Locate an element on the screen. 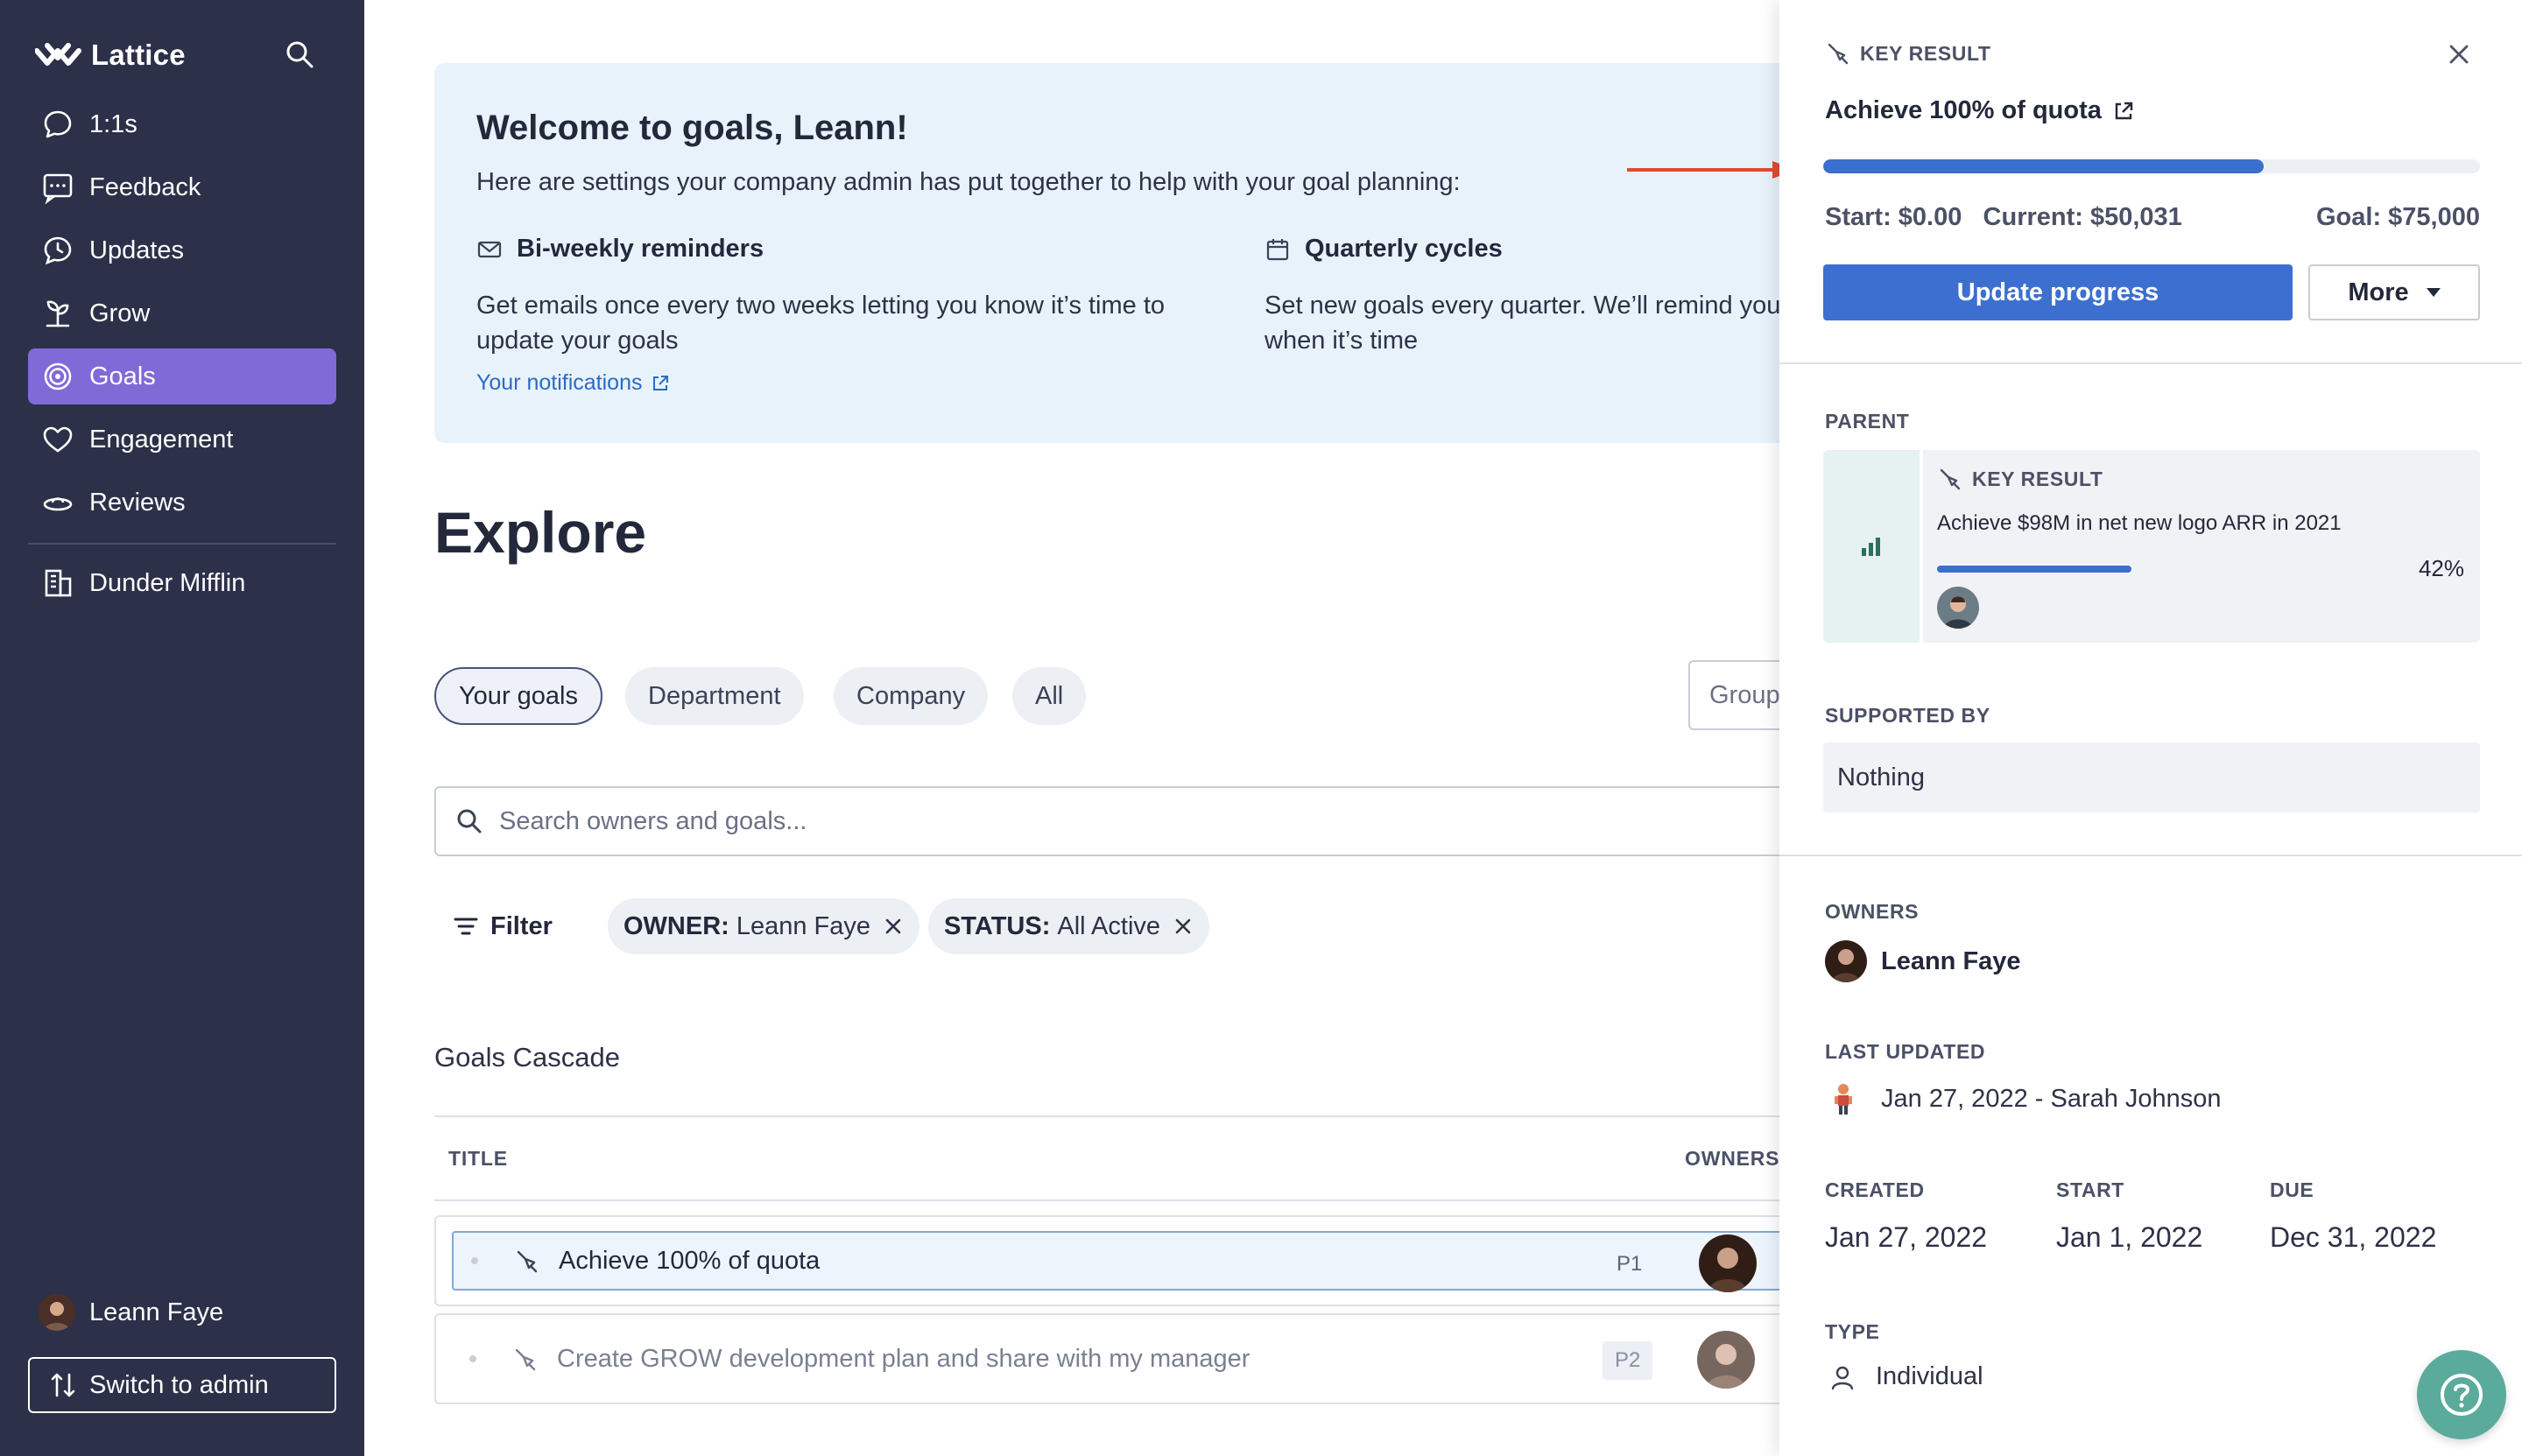  more-button: More is located at coordinates (2394, 292).